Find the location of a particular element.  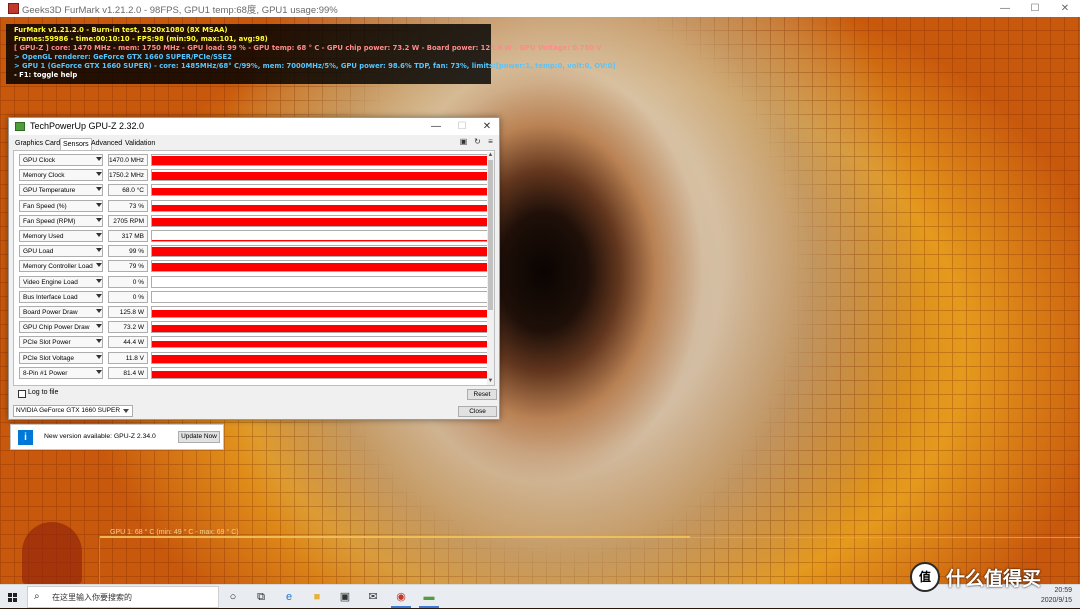

store-icon: ▣ is located at coordinates (345, 597).